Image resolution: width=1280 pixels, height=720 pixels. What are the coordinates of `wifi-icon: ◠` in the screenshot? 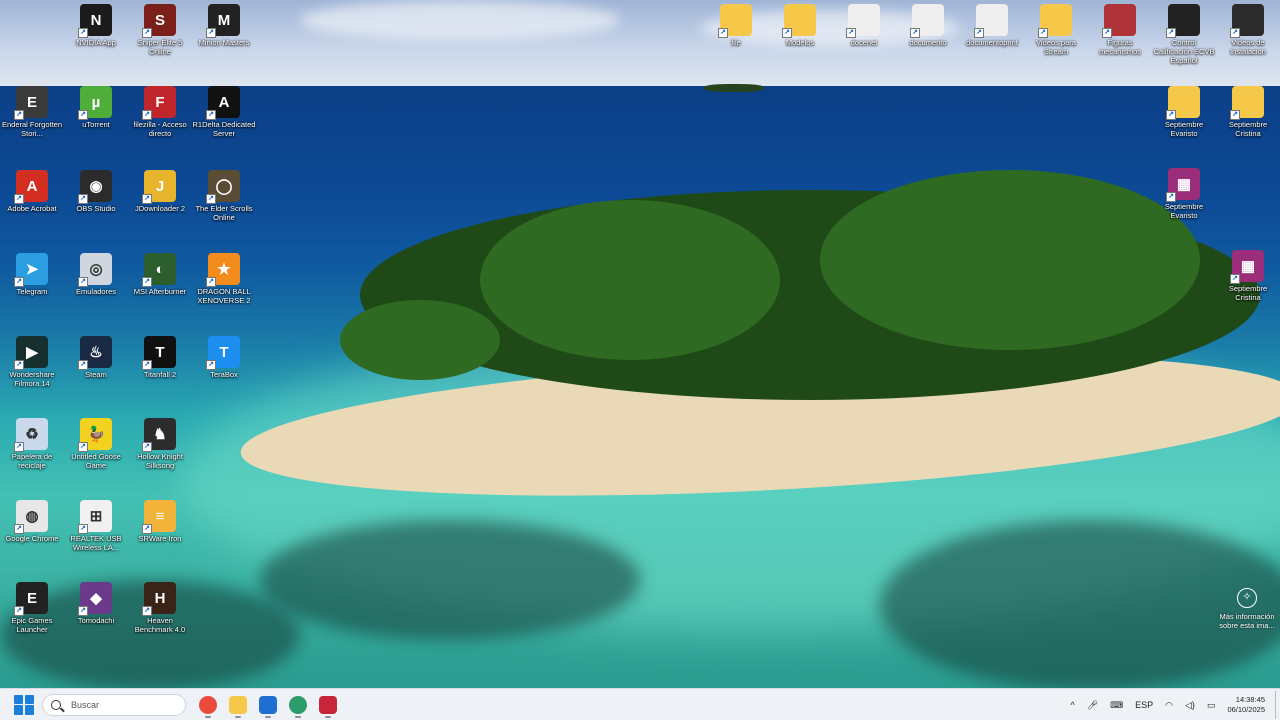 It's located at (1169, 705).